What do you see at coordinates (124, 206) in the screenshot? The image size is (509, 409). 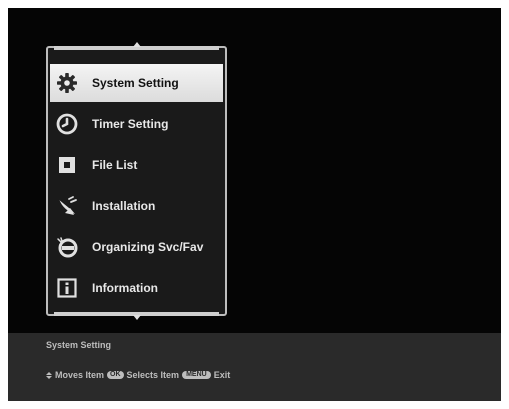 I see `menu-item-label: Installation` at bounding box center [124, 206].